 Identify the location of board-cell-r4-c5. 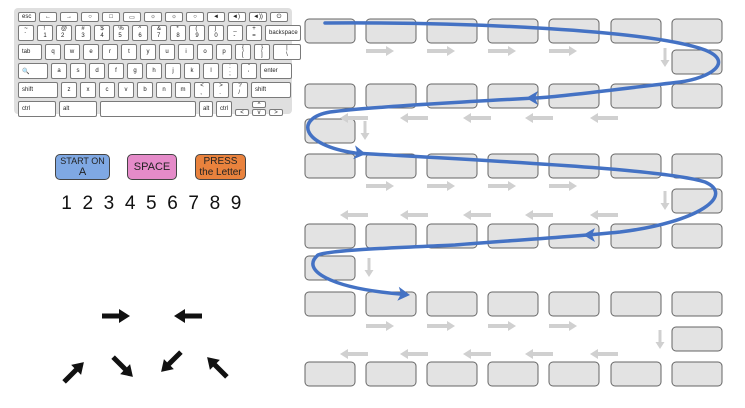
(636, 304).